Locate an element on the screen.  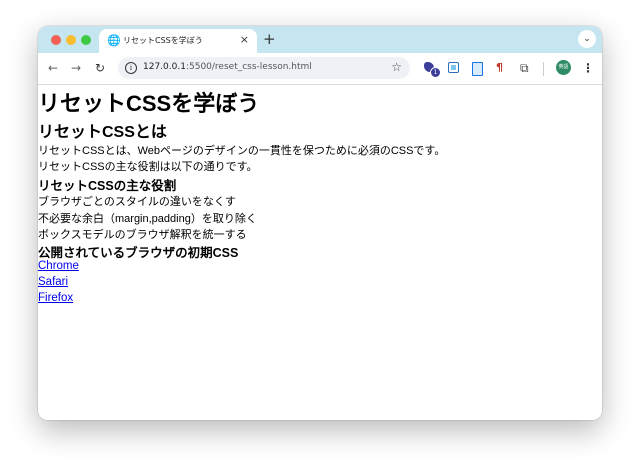
tab-strip: 🌐 リセットCSSを学ぼう × + ⌄ is located at coordinates (320, 39).